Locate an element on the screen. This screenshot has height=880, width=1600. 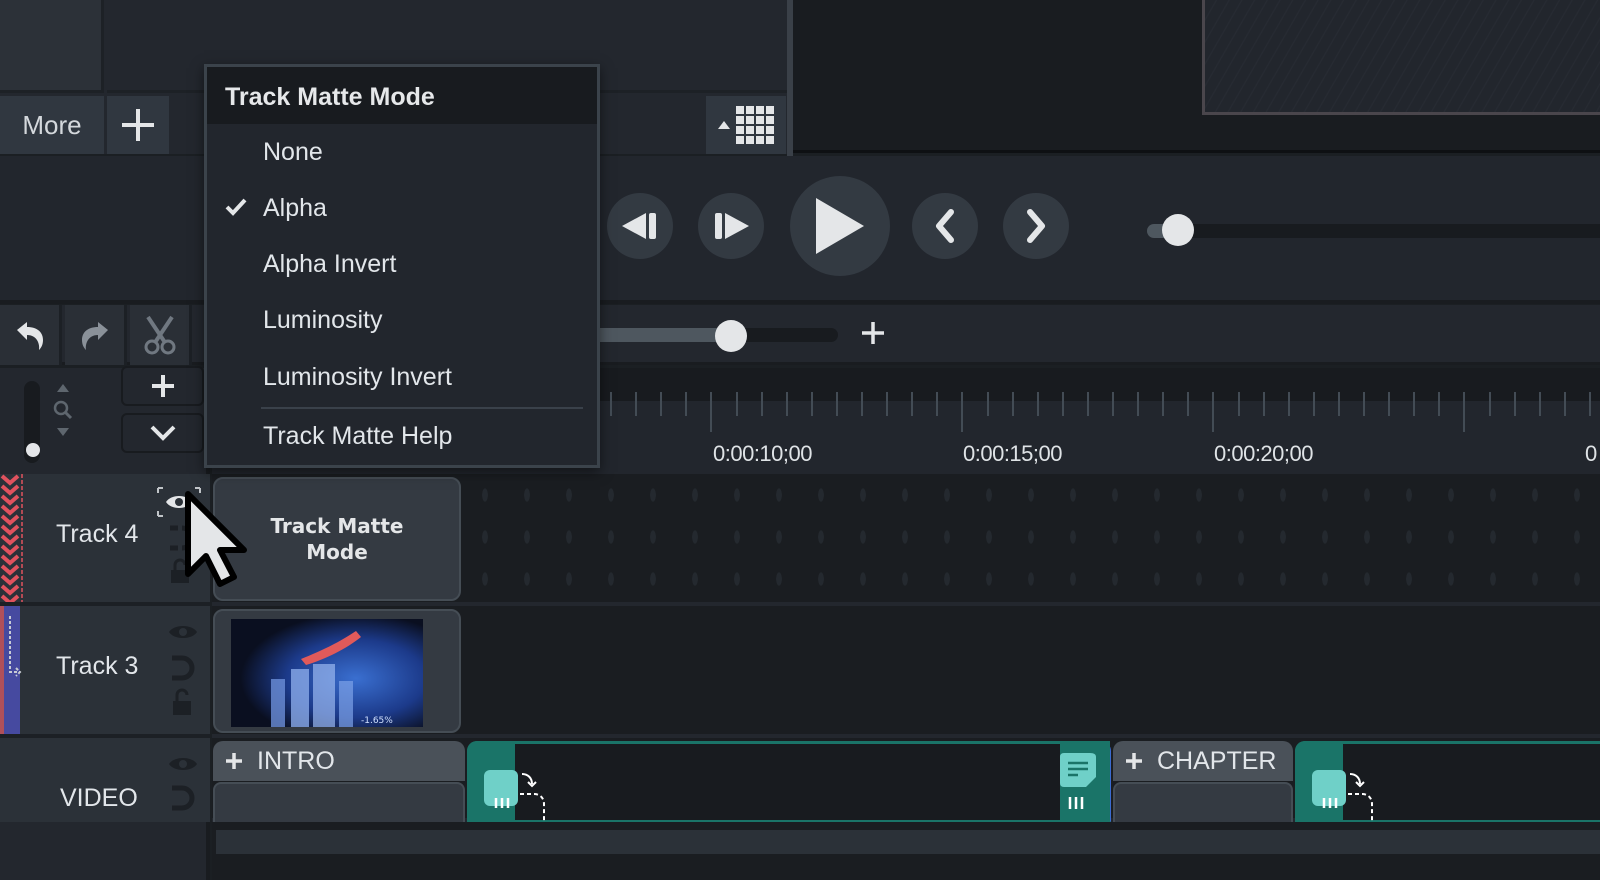
menu-item-luminosity-invert: Luminosity Invert is located at coordinates (402, 377).